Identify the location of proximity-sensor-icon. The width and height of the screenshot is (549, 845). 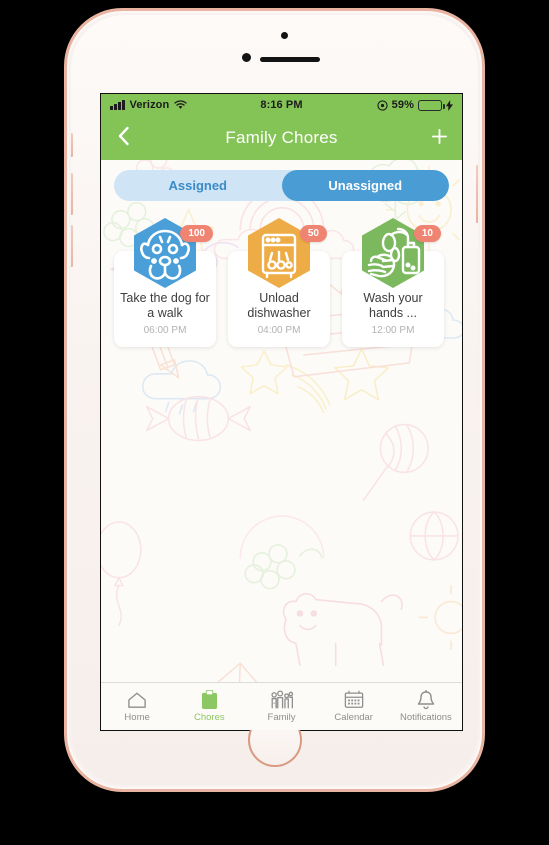
(284, 35).